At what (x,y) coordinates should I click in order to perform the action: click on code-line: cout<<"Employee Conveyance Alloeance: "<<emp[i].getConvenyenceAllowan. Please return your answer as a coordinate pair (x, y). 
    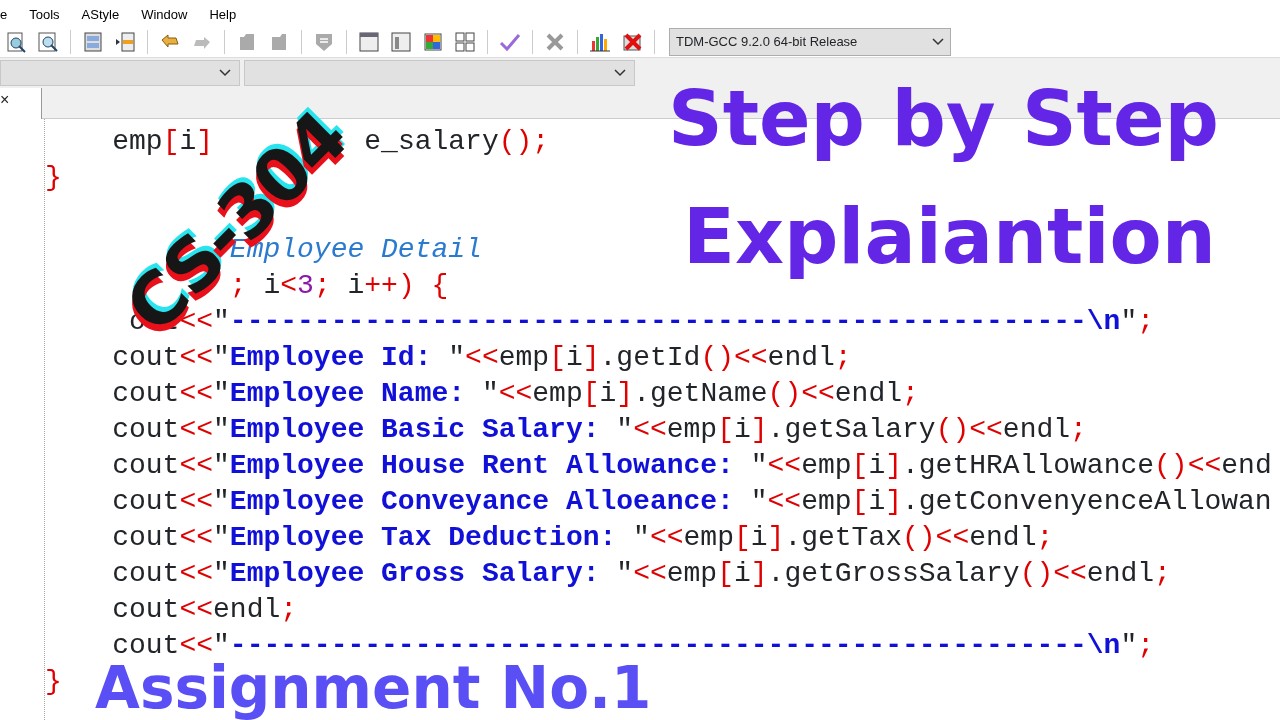
    Looking at the image, I should click on (692, 502).